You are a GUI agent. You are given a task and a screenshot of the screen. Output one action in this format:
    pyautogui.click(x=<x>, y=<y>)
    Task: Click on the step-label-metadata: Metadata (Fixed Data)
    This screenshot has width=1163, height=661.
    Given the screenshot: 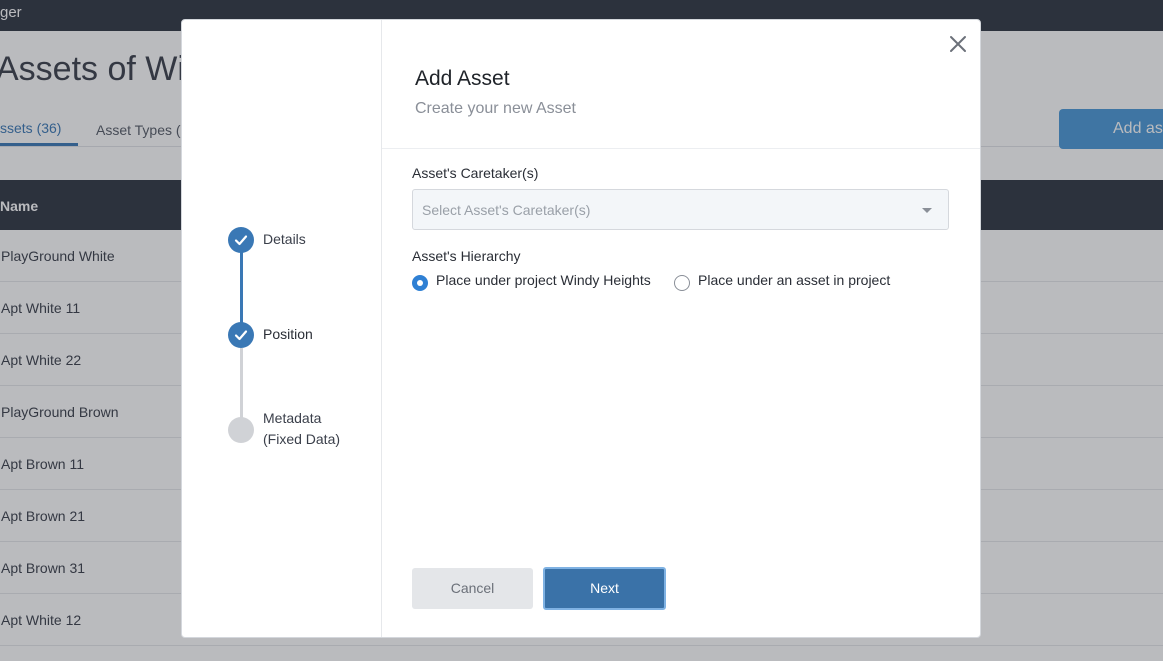 What is the action you would take?
    pyautogui.click(x=301, y=429)
    